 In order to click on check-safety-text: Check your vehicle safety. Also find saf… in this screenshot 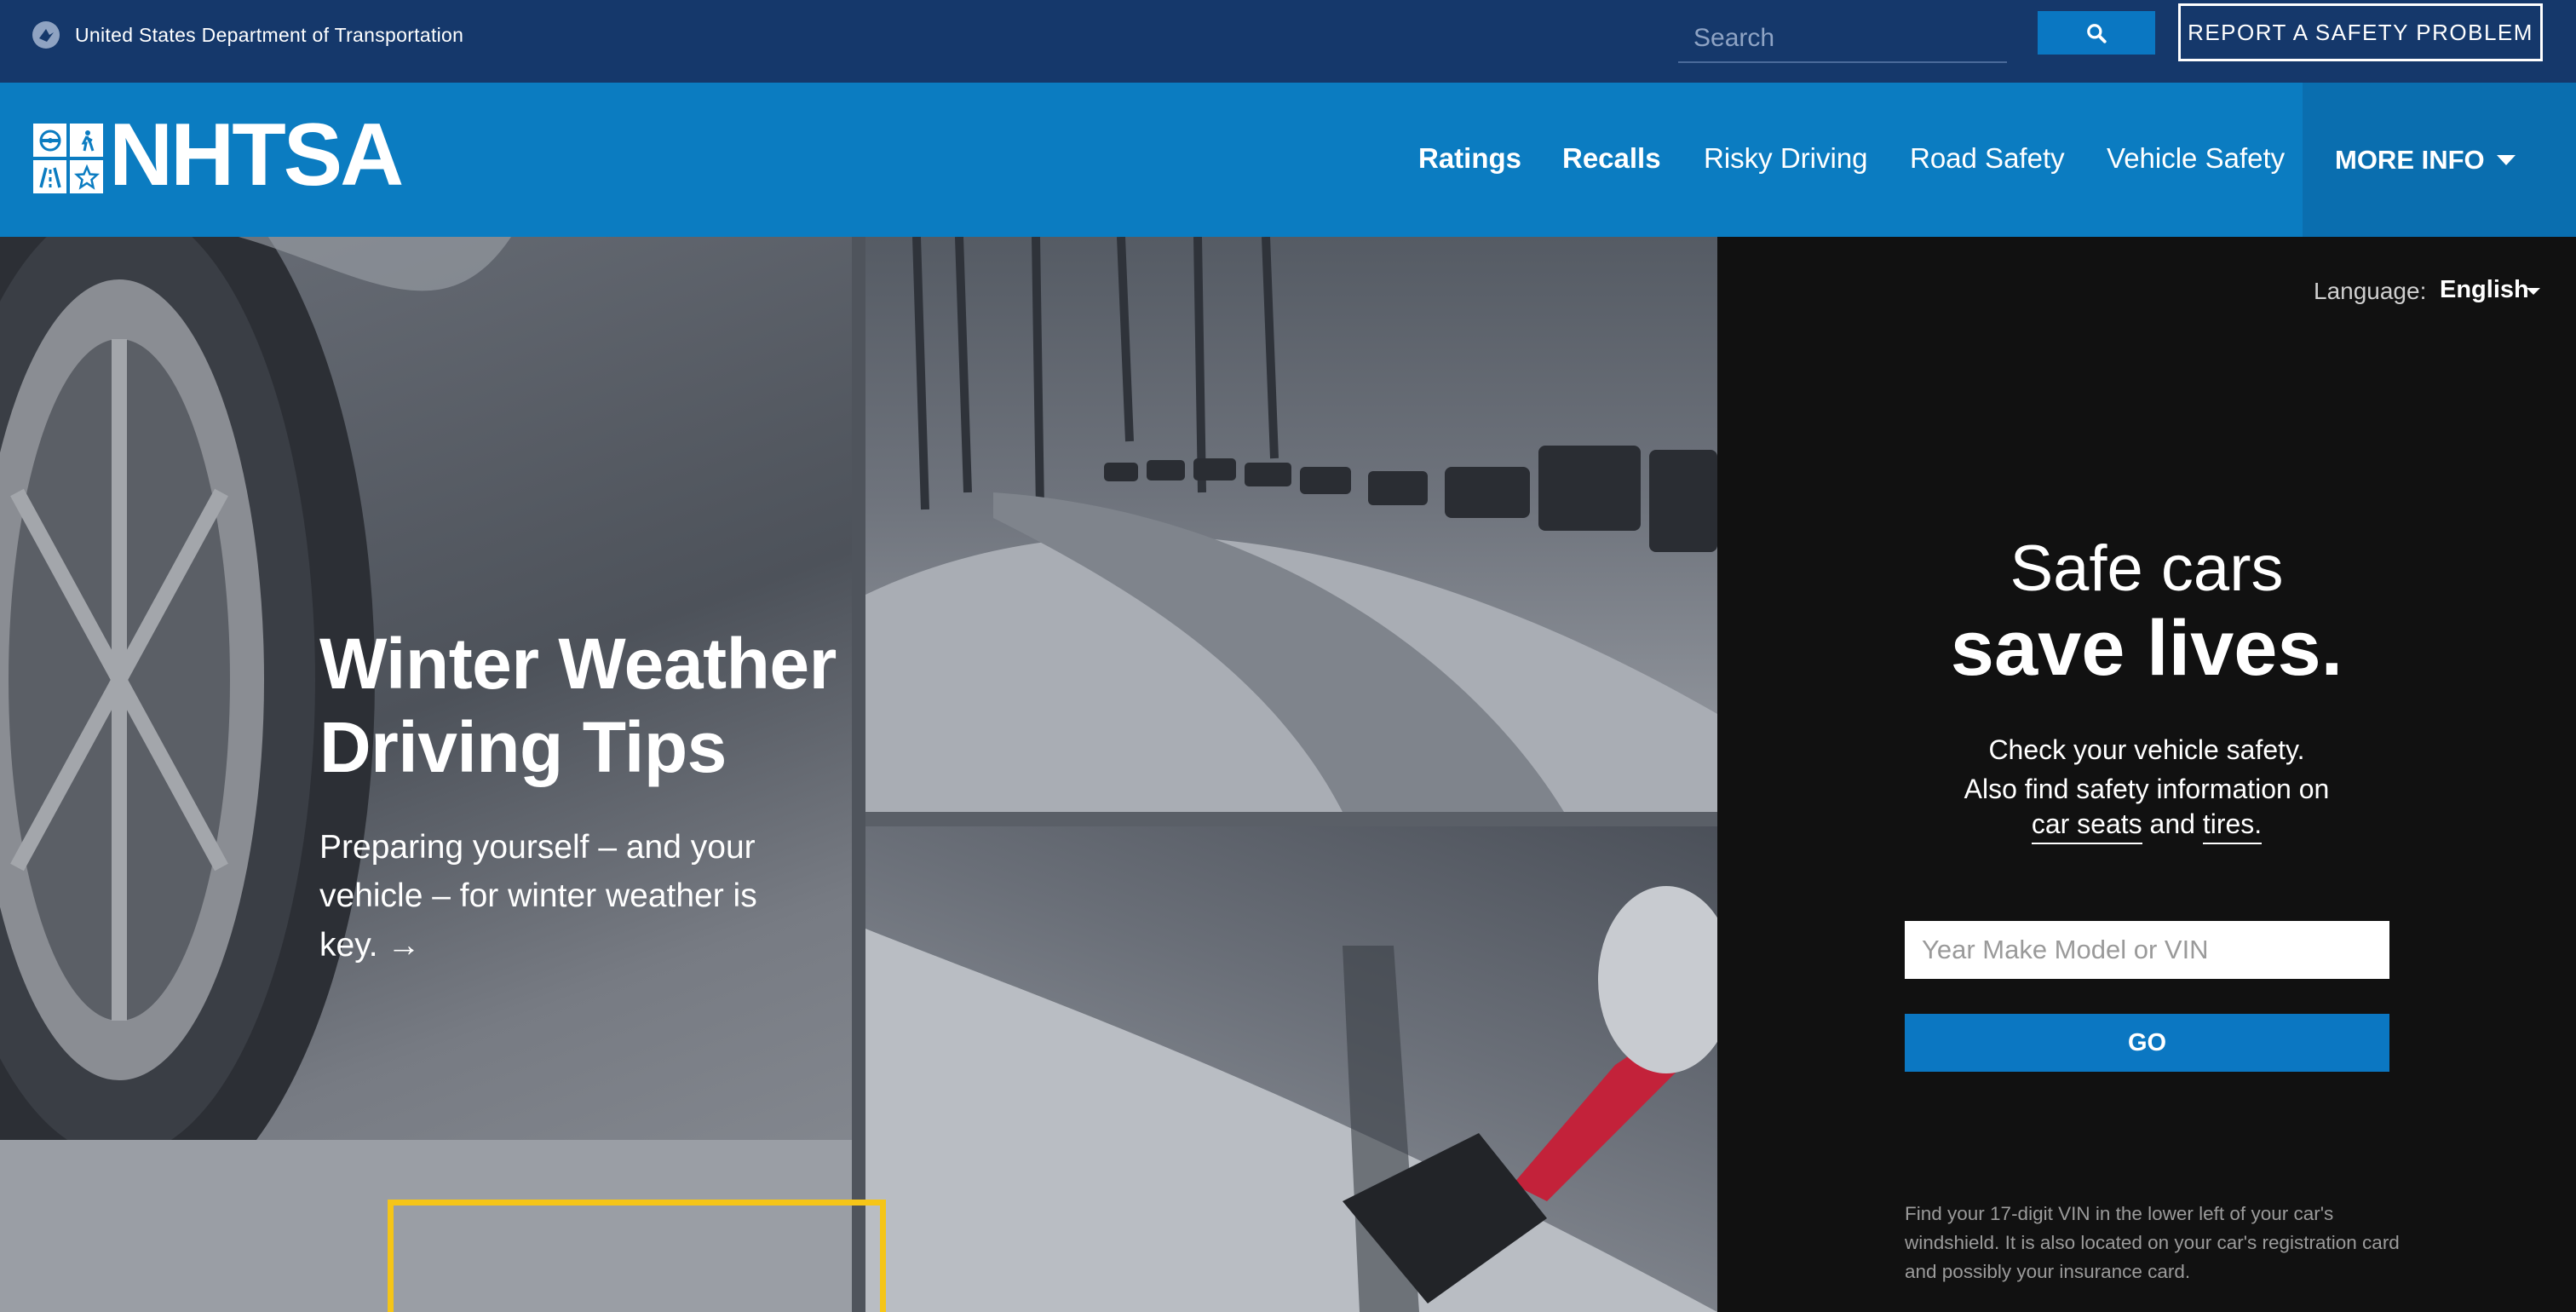, I will do `click(2146, 769)`.